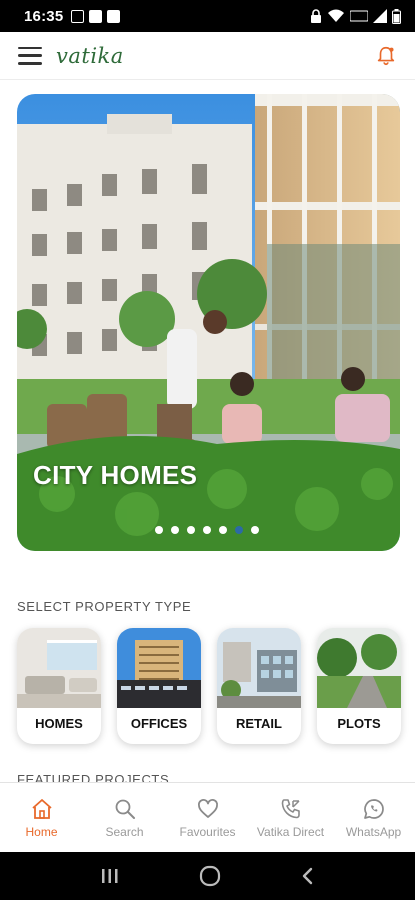 The width and height of the screenshot is (415, 900). What do you see at coordinates (308, 876) in the screenshot?
I see `back-icon` at bounding box center [308, 876].